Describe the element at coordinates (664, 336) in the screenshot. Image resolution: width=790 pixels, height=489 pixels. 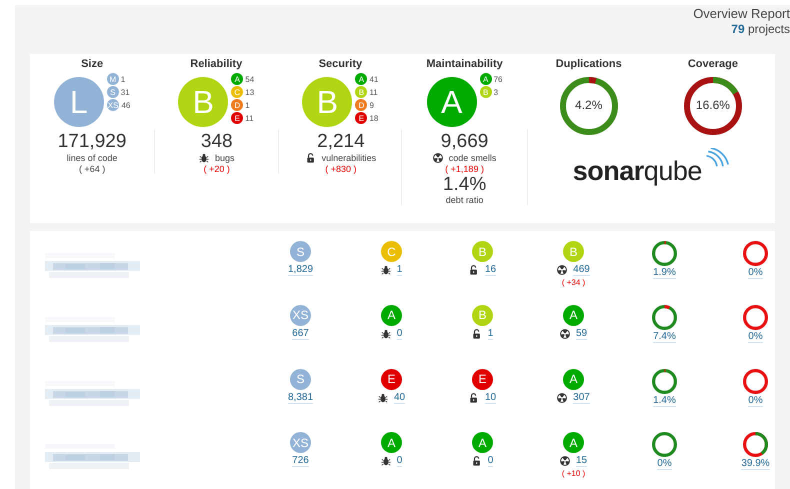
I see `metric-link: 7.4%` at that location.